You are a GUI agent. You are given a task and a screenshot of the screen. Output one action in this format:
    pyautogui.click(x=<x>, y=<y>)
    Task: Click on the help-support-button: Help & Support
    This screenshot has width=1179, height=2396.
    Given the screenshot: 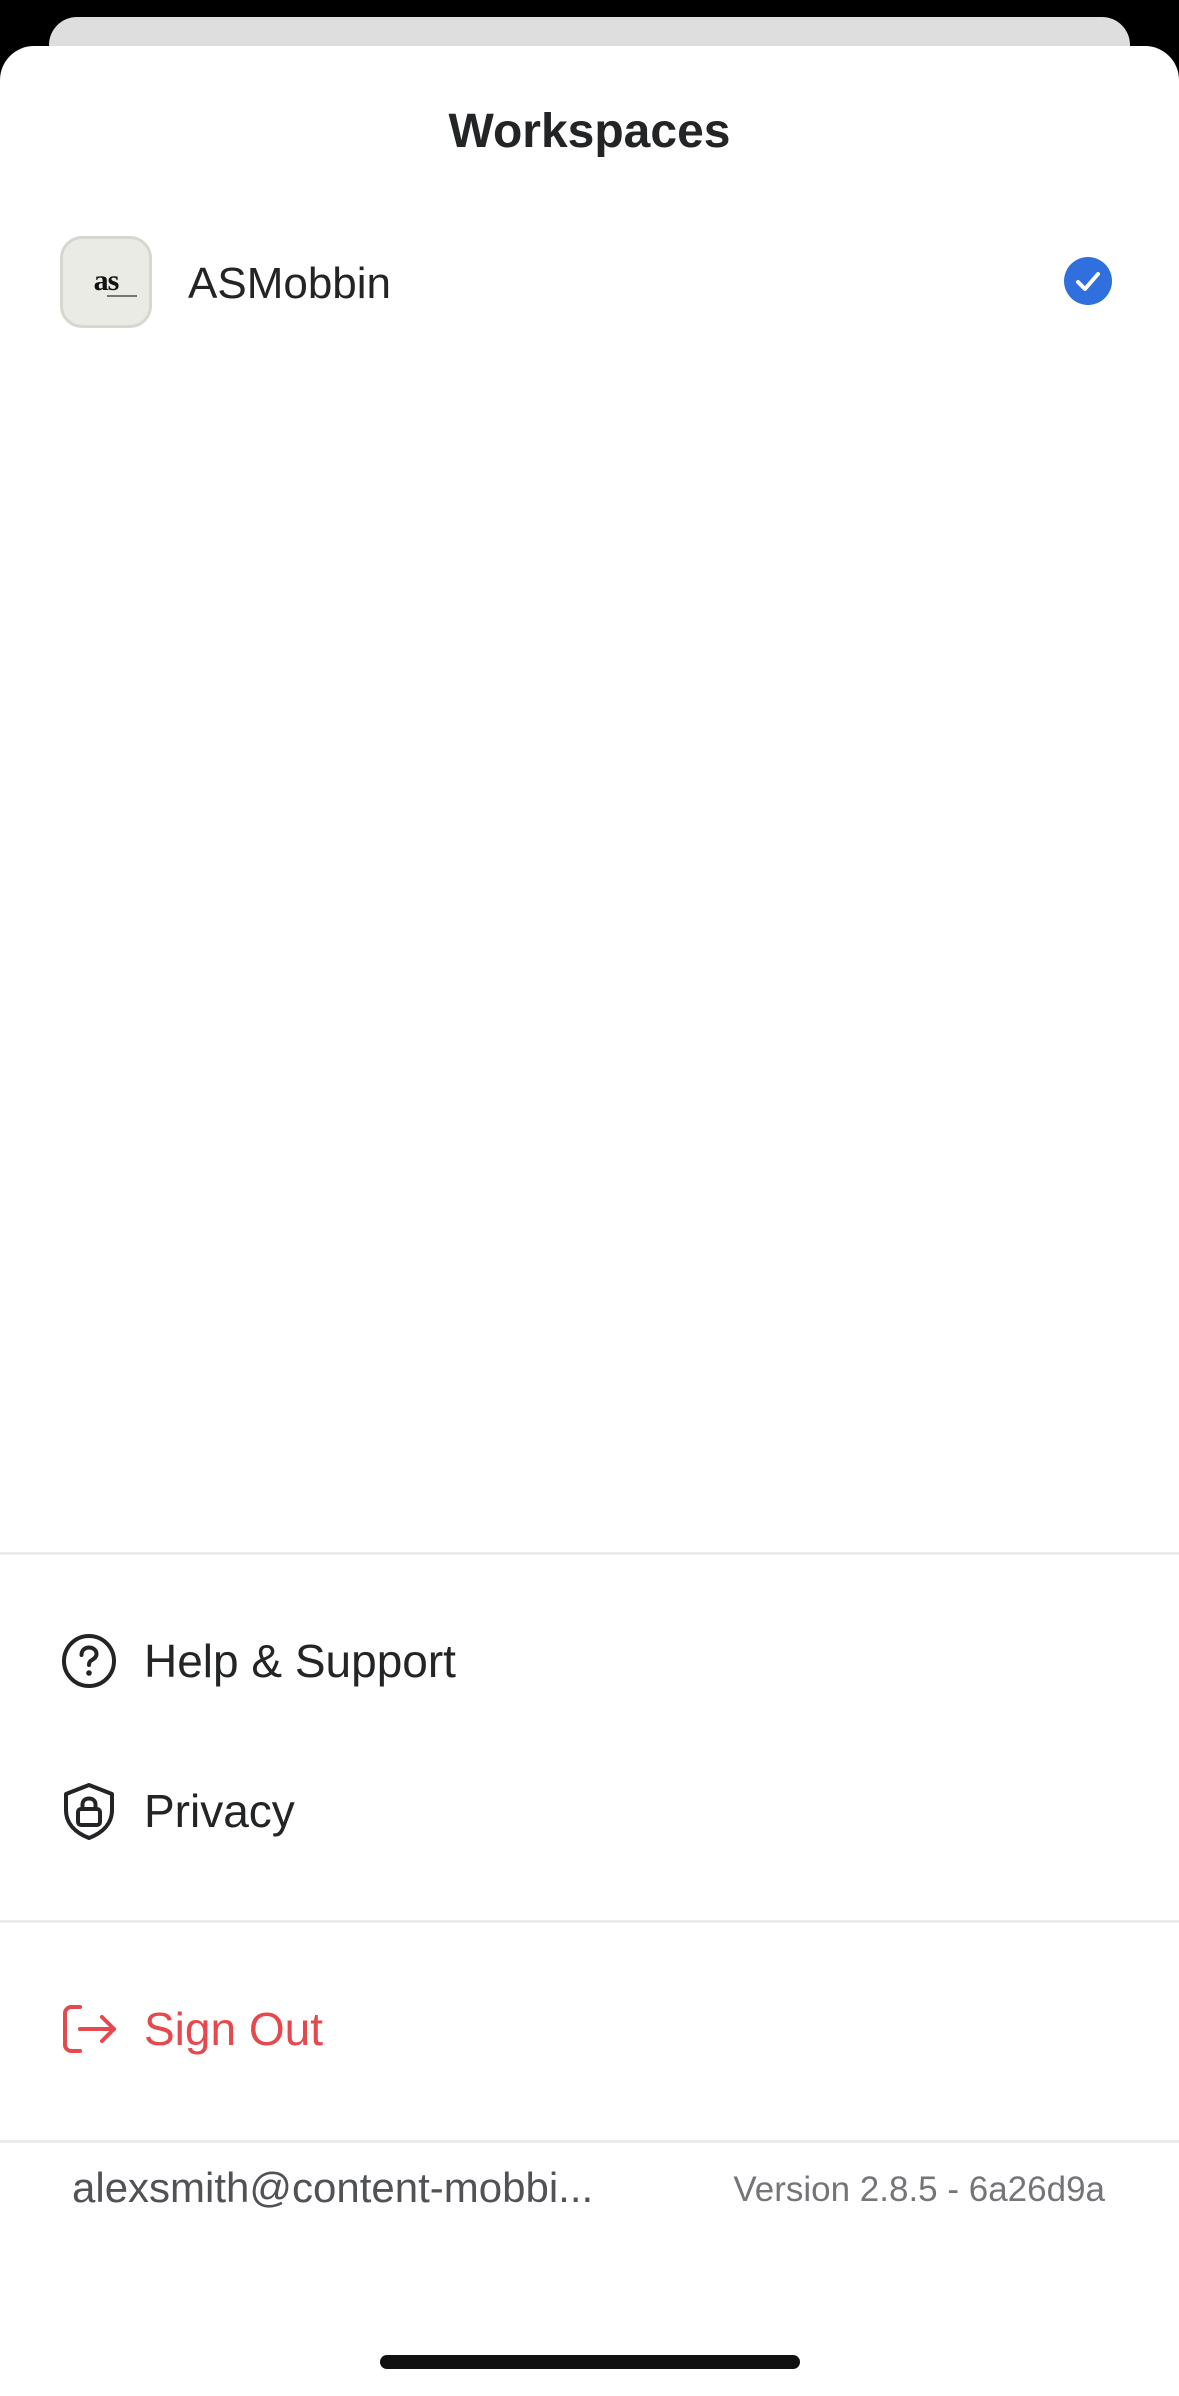 What is the action you would take?
    pyautogui.click(x=589, y=1661)
    